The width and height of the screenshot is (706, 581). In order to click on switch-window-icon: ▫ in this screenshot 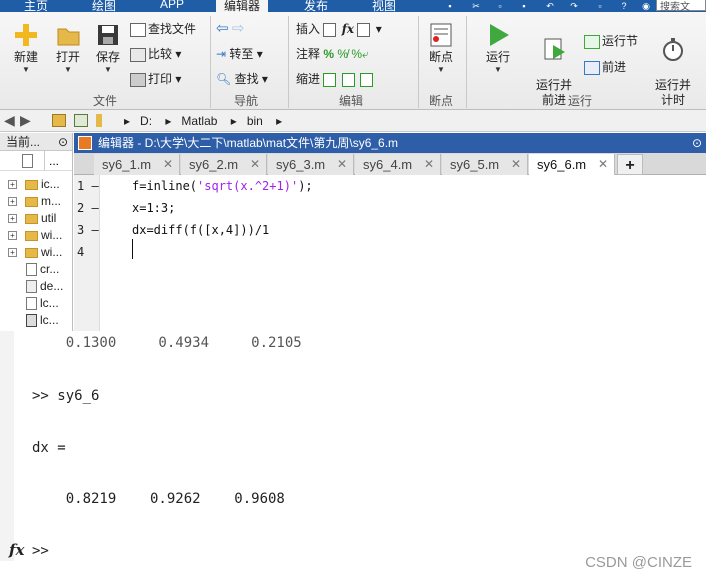, I will do `click(600, 6)`.